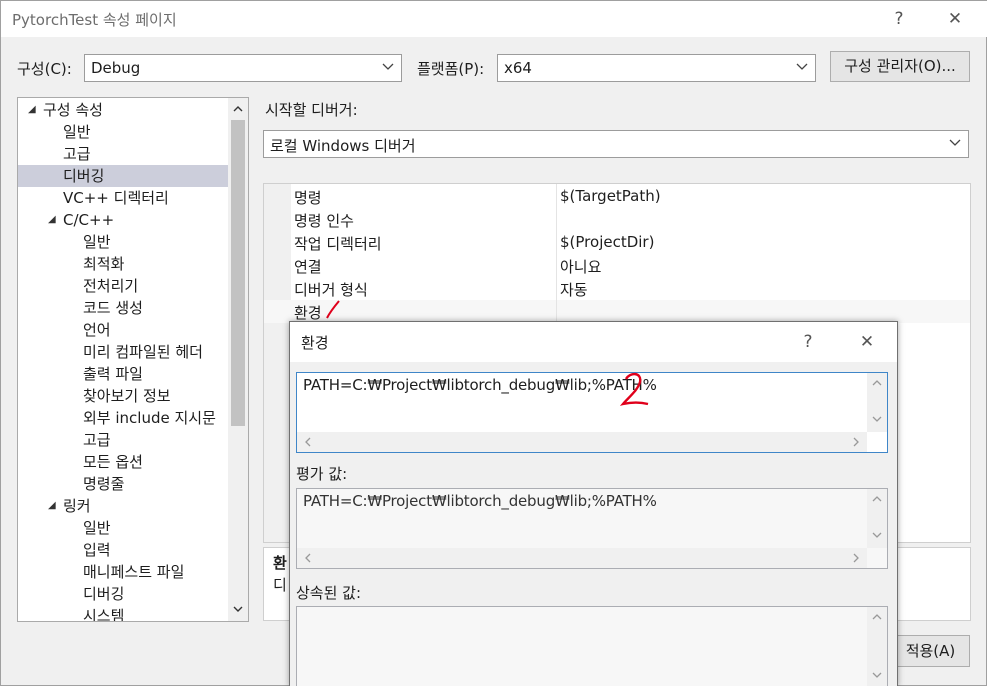 Image resolution: width=987 pixels, height=686 pixels. What do you see at coordinates (593, 342) in the screenshot?
I see `dialog-title-bar: 환경 ? ✕` at bounding box center [593, 342].